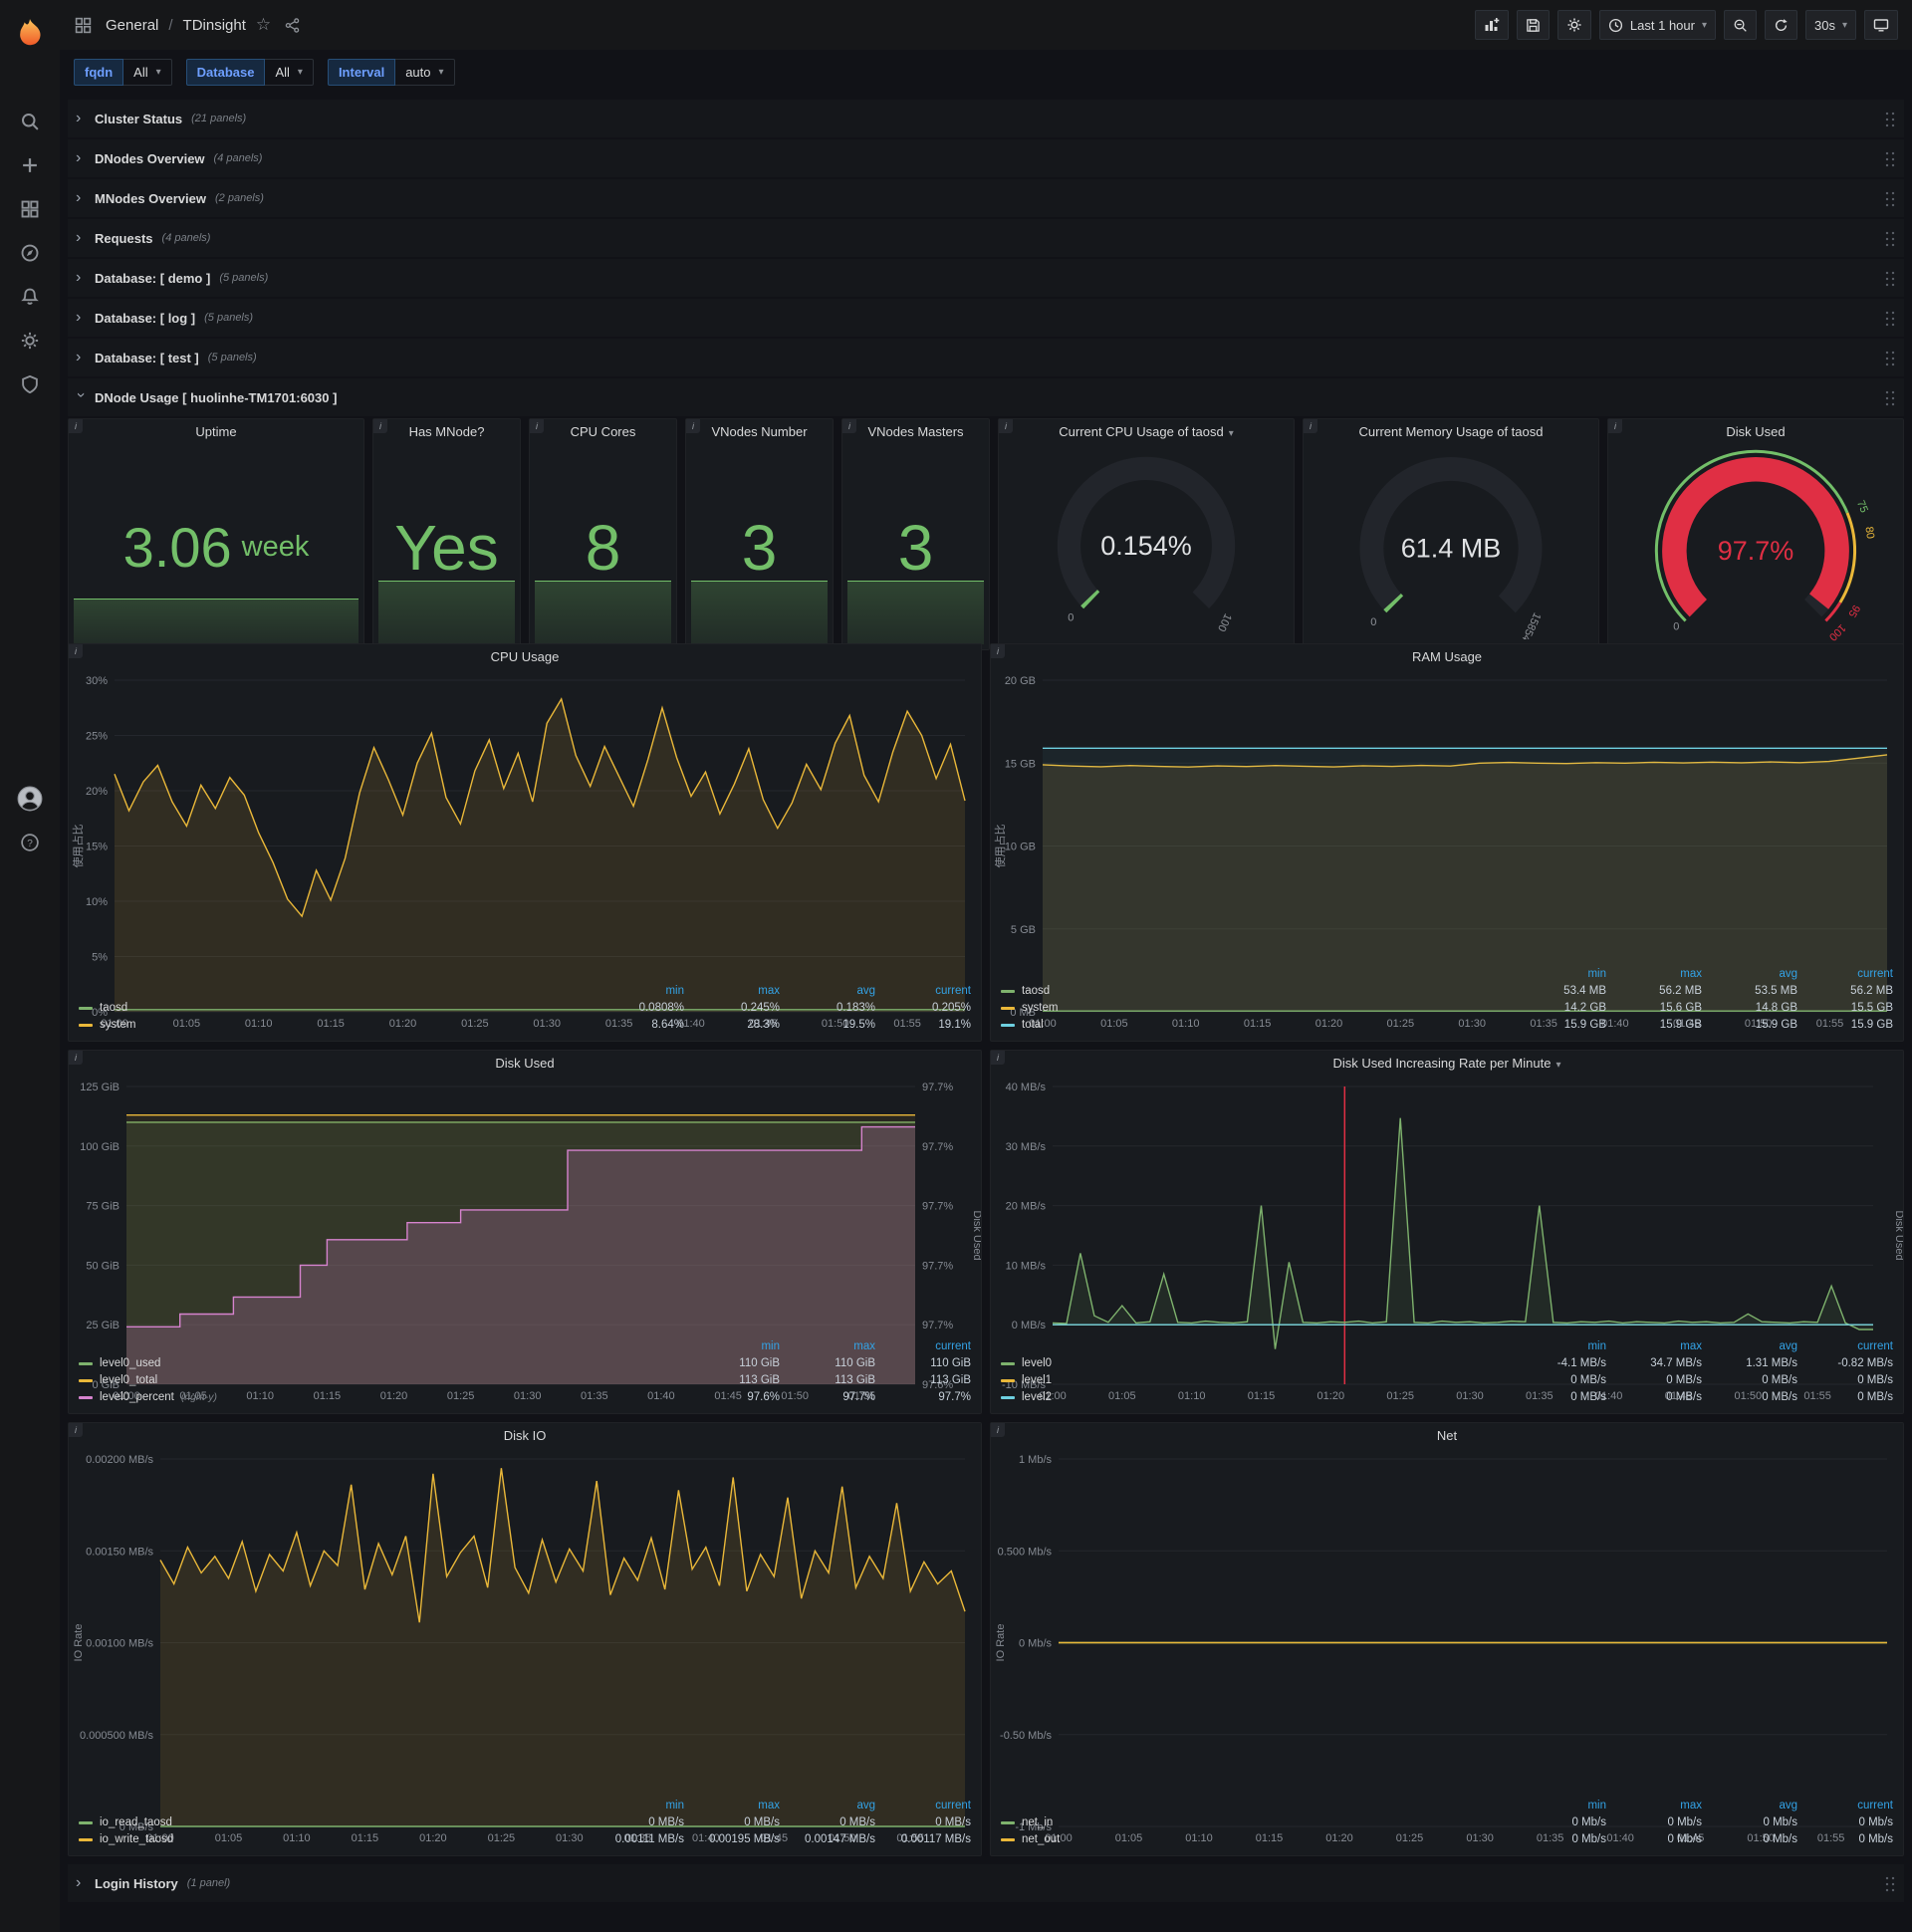 The image size is (1912, 1932). I want to click on server-admin-shield-icon, so click(30, 384).